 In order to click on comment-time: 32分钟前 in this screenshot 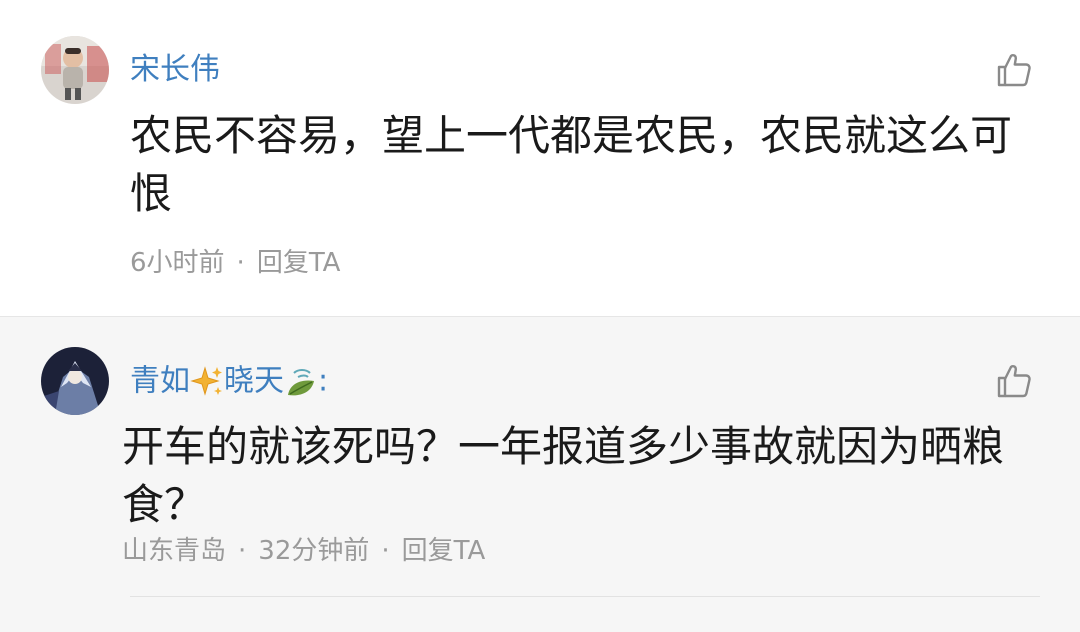, I will do `click(314, 551)`.